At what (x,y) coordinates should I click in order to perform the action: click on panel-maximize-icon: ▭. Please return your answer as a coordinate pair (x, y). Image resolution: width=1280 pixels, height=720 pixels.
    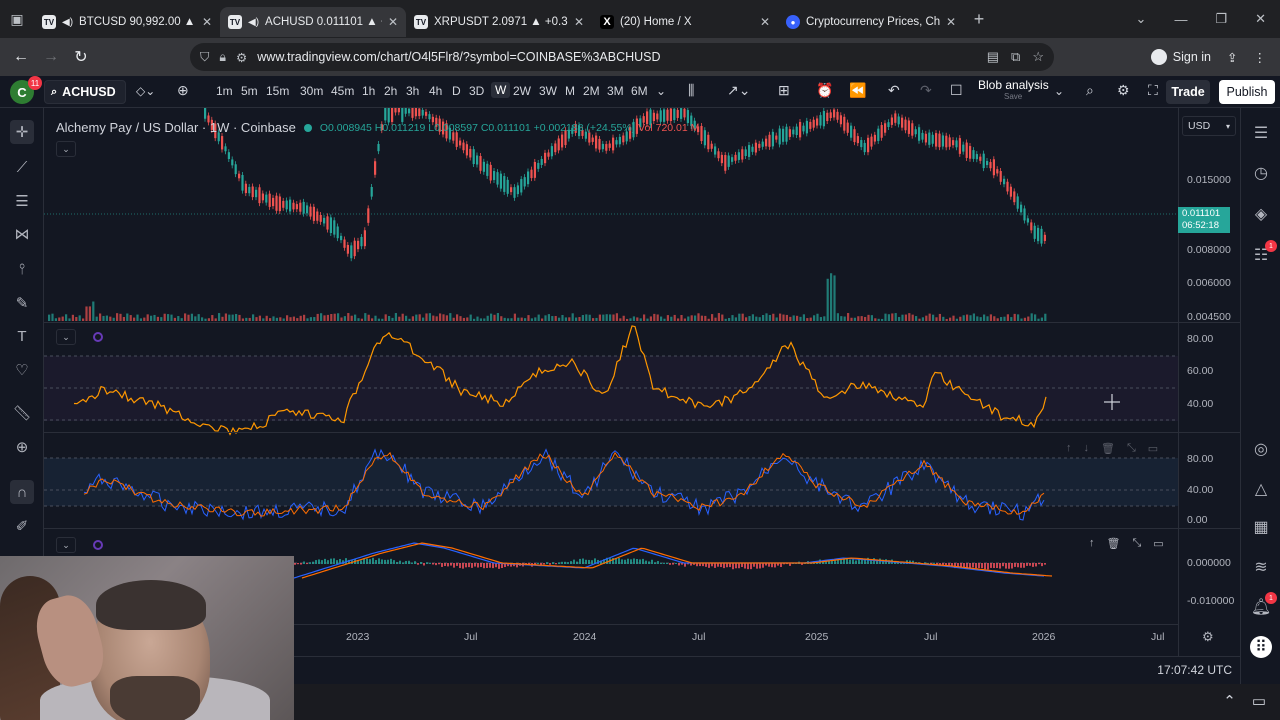
    Looking at the image, I should click on (1259, 701).